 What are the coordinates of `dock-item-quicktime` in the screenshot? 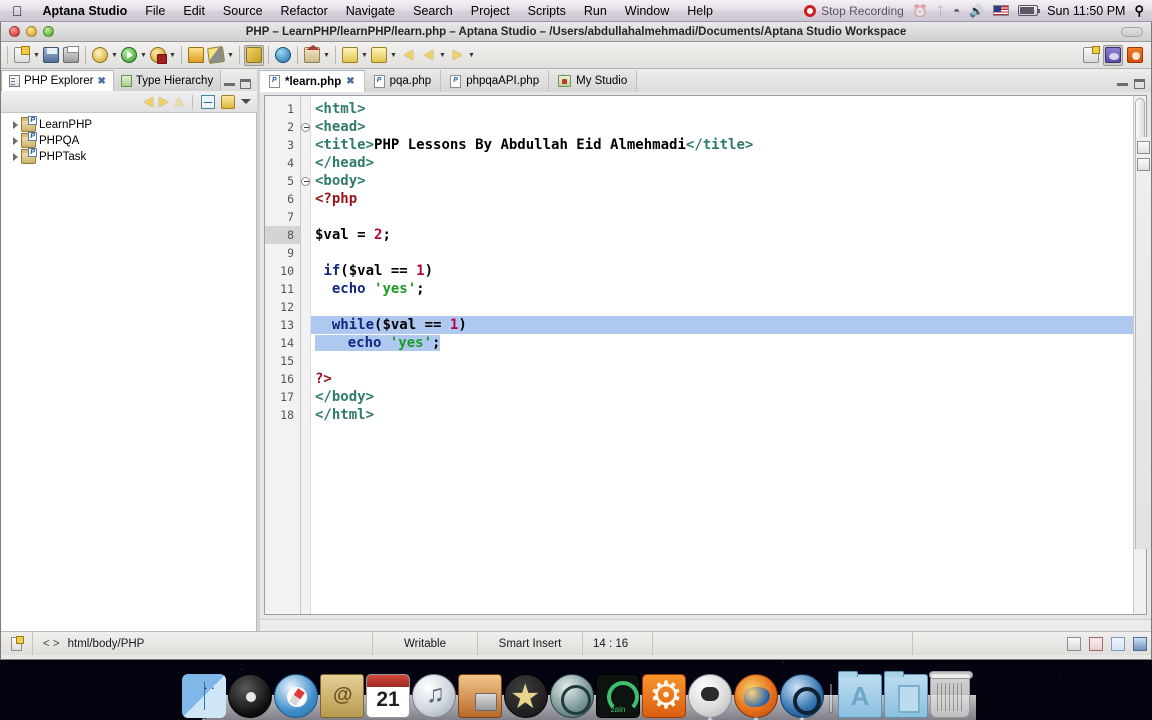 It's located at (802, 697).